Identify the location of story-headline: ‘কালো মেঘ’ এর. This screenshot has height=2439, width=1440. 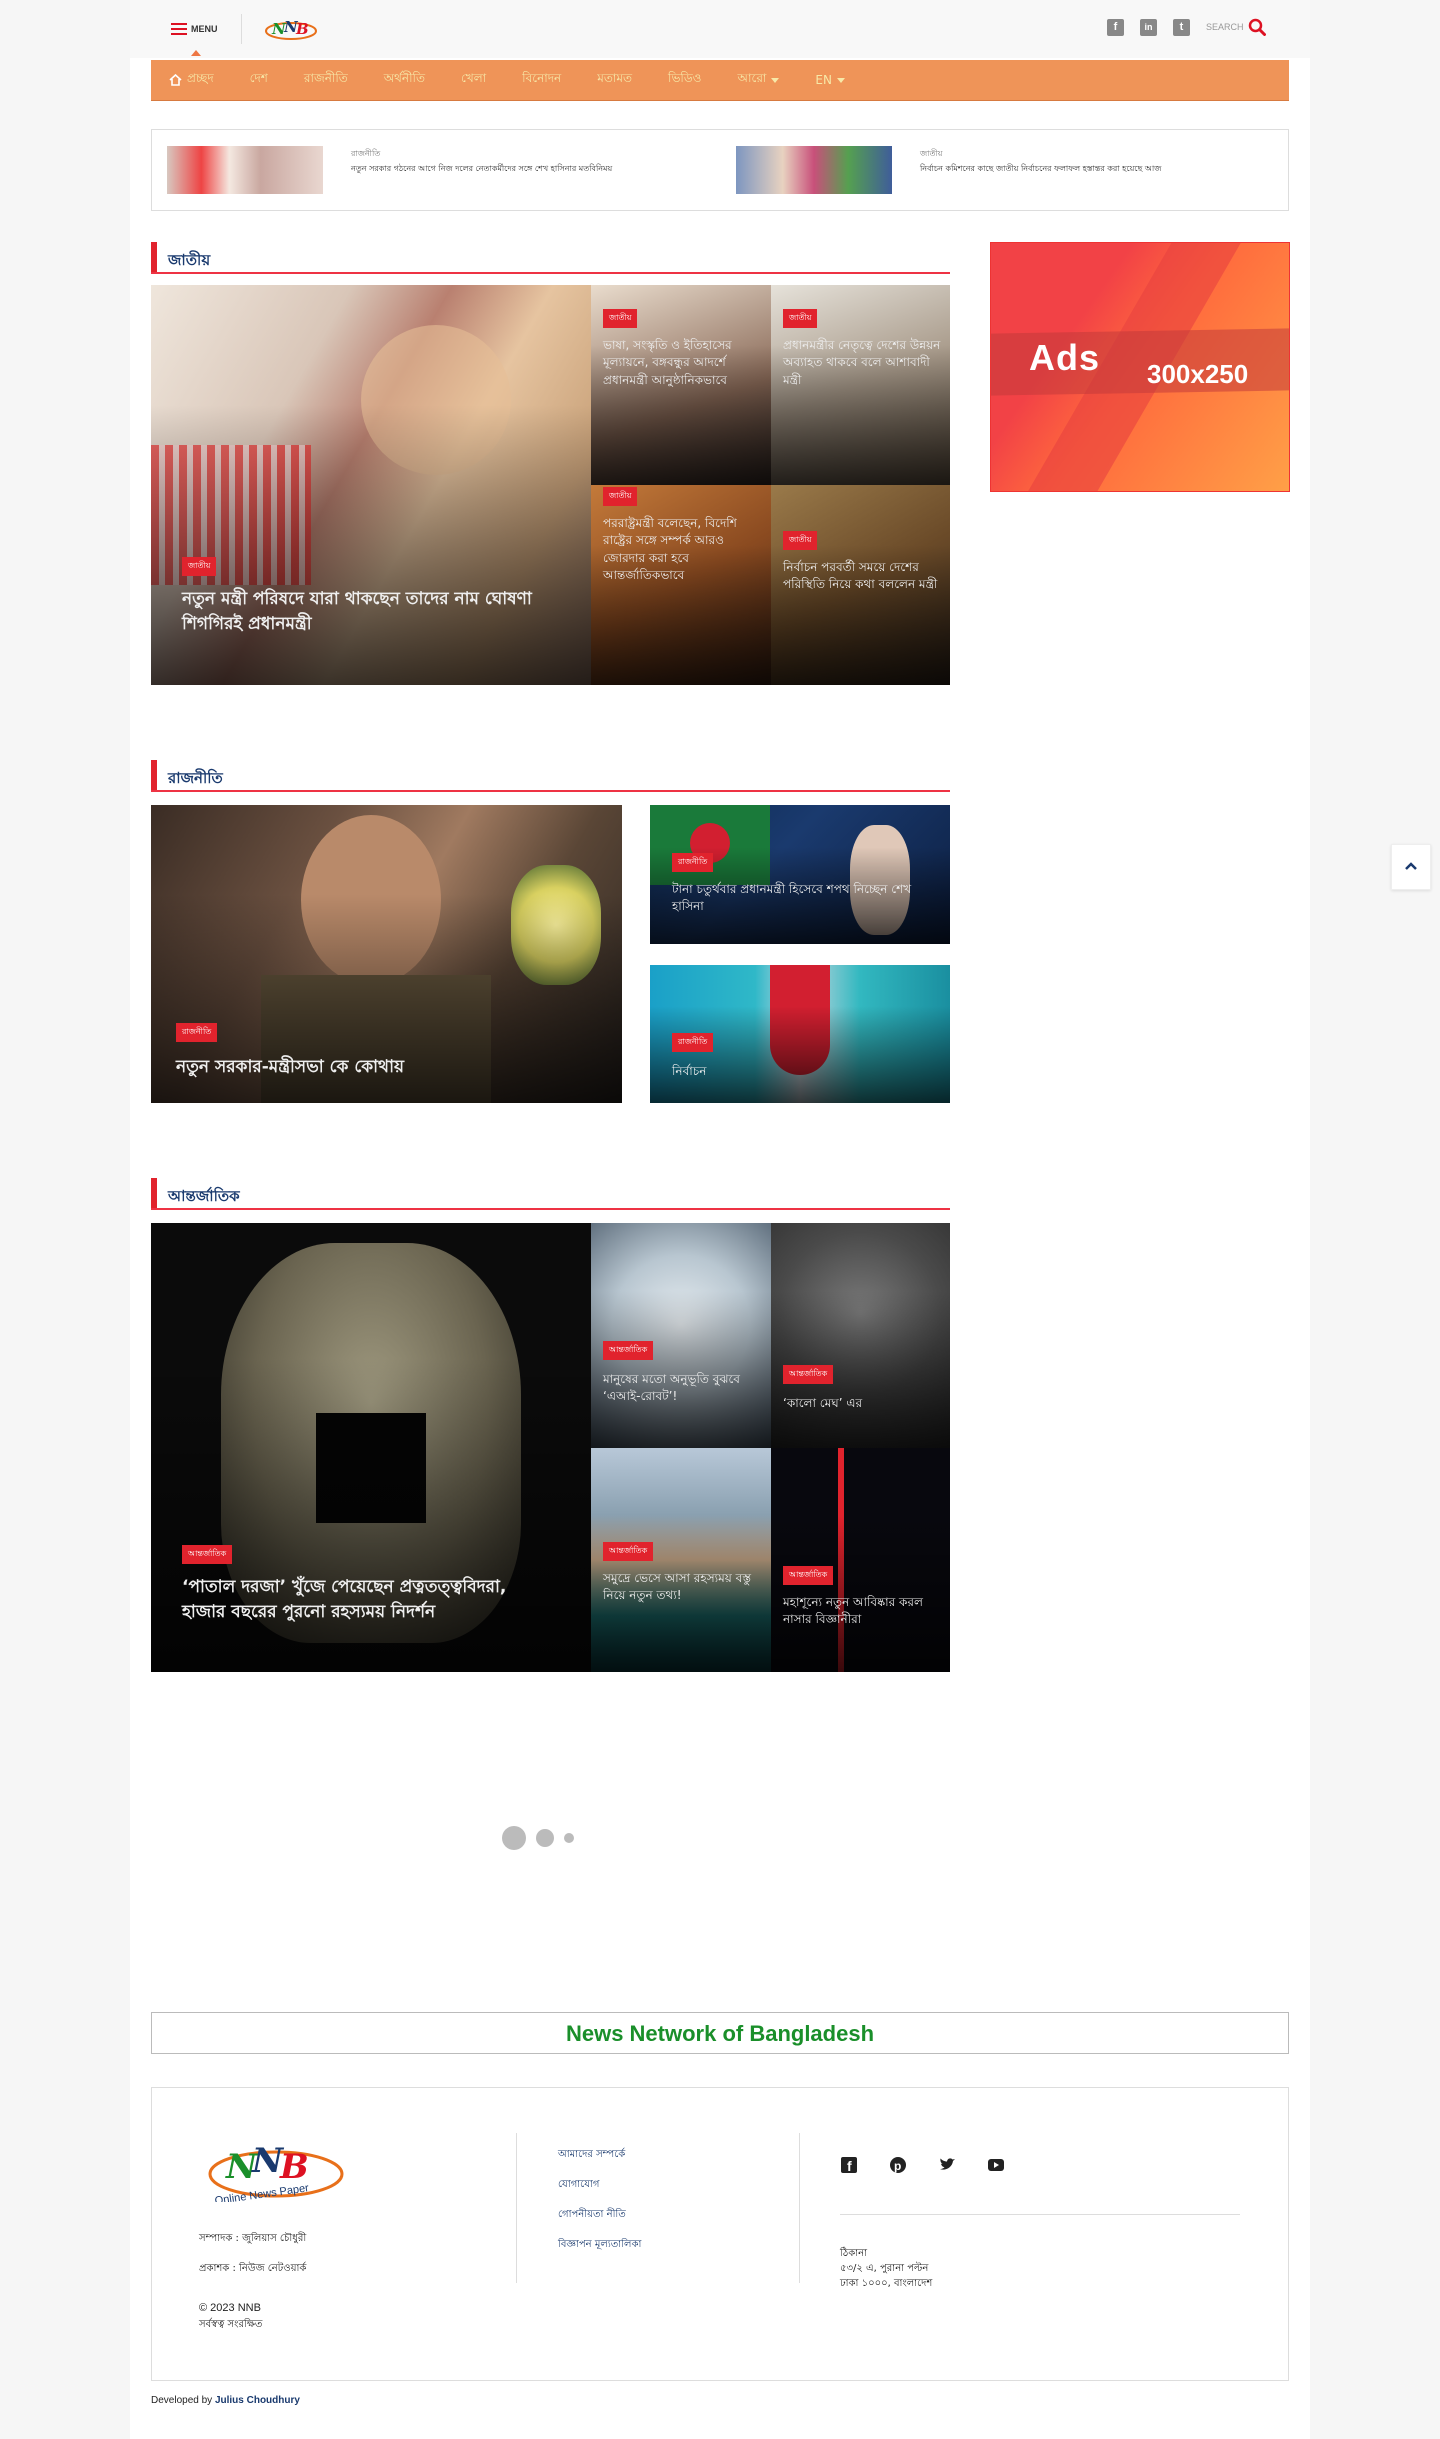
(863, 1403).